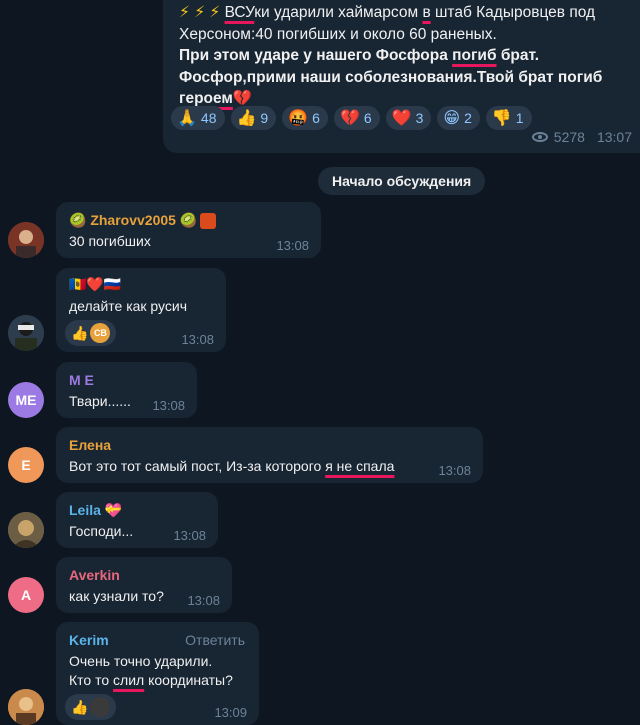  What do you see at coordinates (215, 640) in the screenshot?
I see `reply-button: Ответить` at bounding box center [215, 640].